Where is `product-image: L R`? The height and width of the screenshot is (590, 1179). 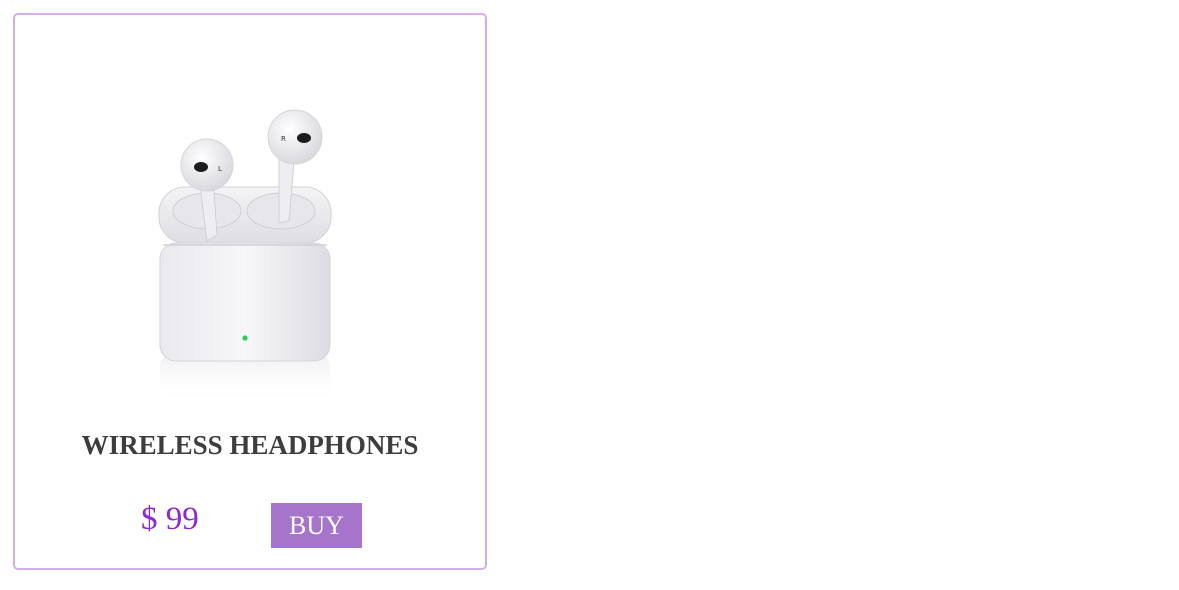 product-image: L R is located at coordinates (245, 256).